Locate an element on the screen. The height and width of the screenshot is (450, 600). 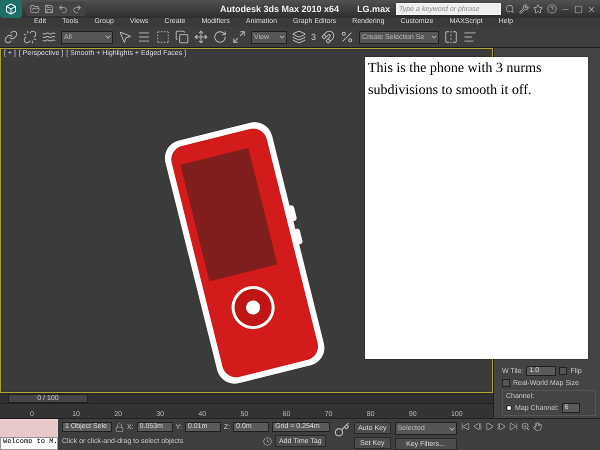
window-crossing-icon is located at coordinates (182, 37).